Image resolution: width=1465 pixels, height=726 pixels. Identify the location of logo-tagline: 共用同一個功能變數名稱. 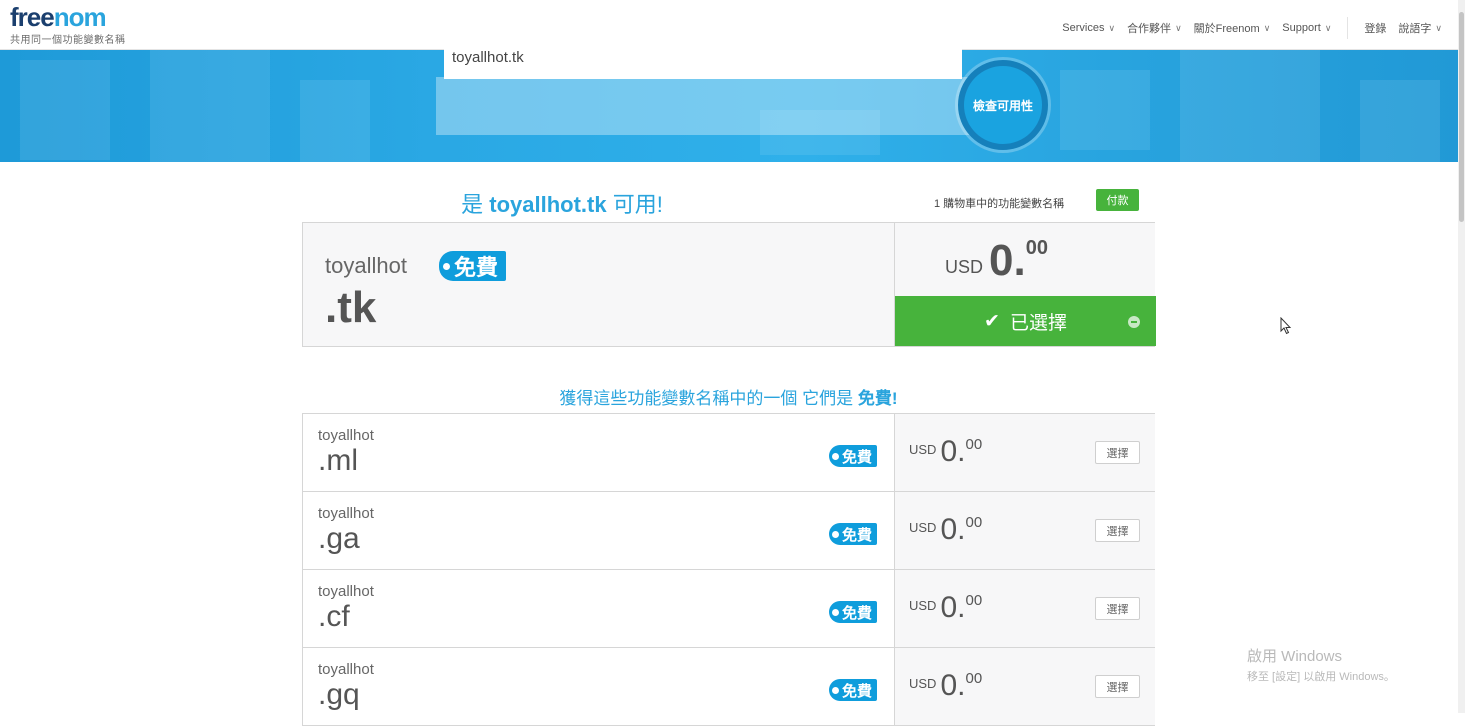
(68, 40).